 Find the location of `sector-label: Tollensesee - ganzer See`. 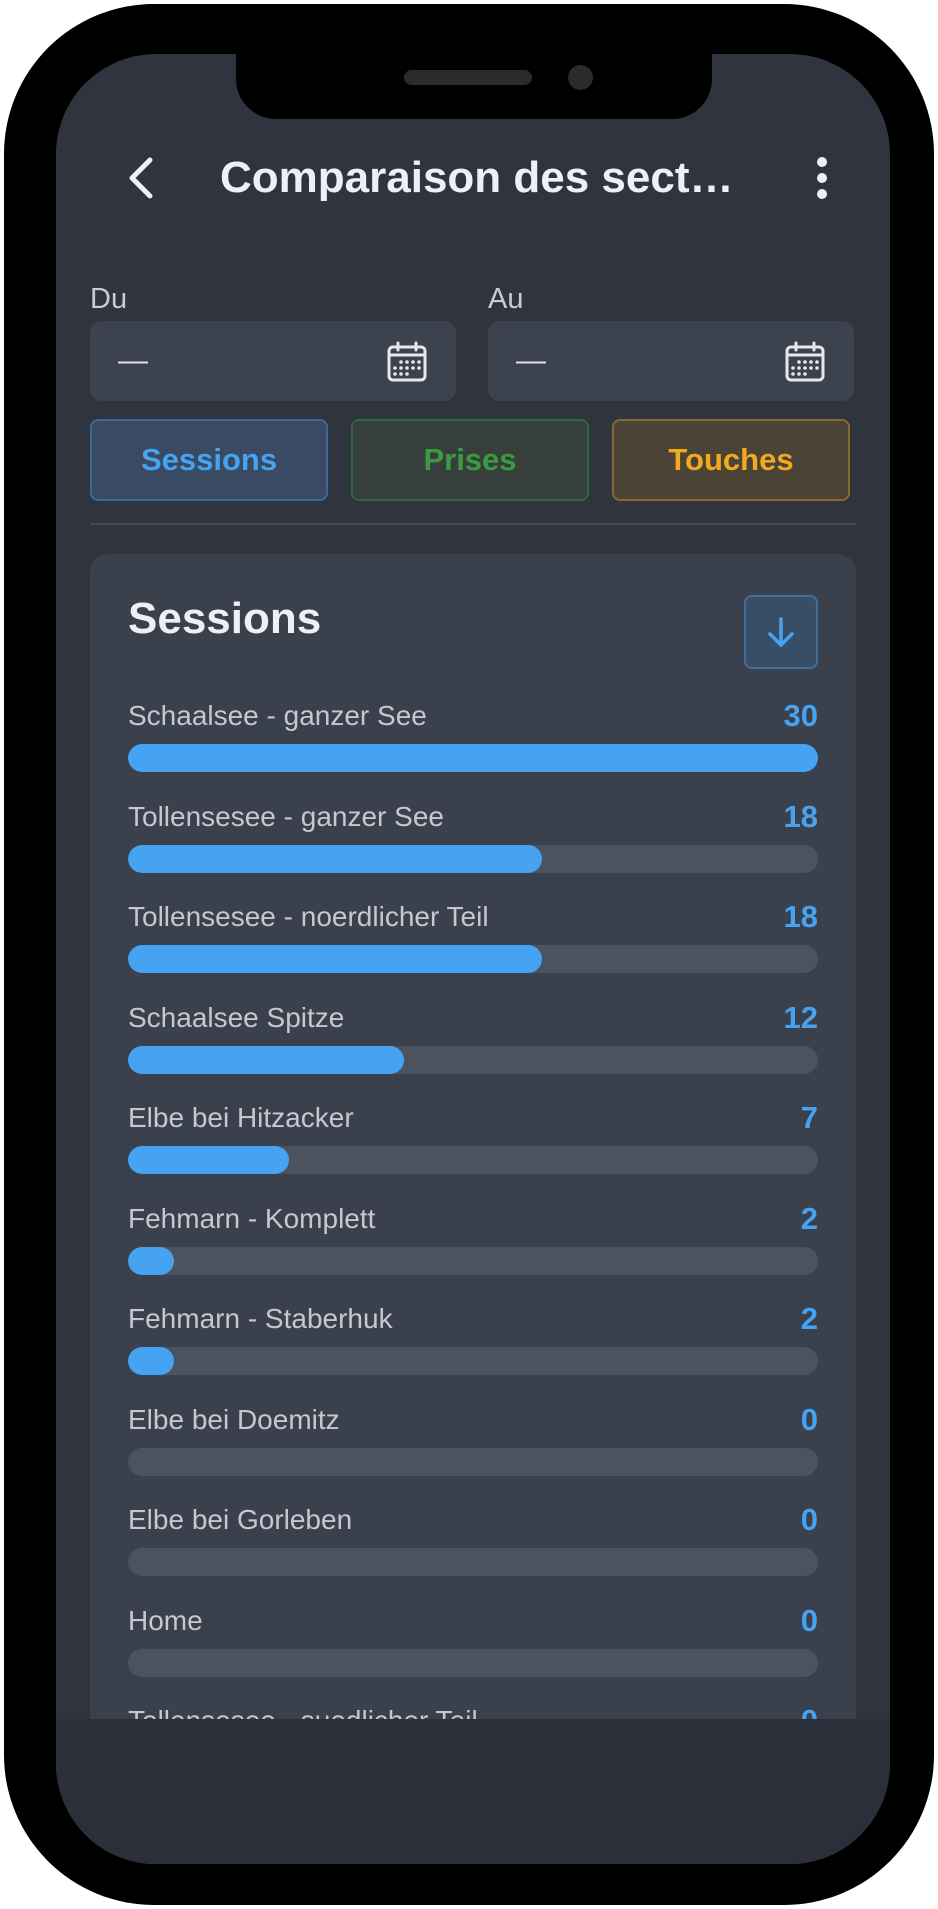

sector-label: Tollensesee - ganzer See is located at coordinates (286, 816).